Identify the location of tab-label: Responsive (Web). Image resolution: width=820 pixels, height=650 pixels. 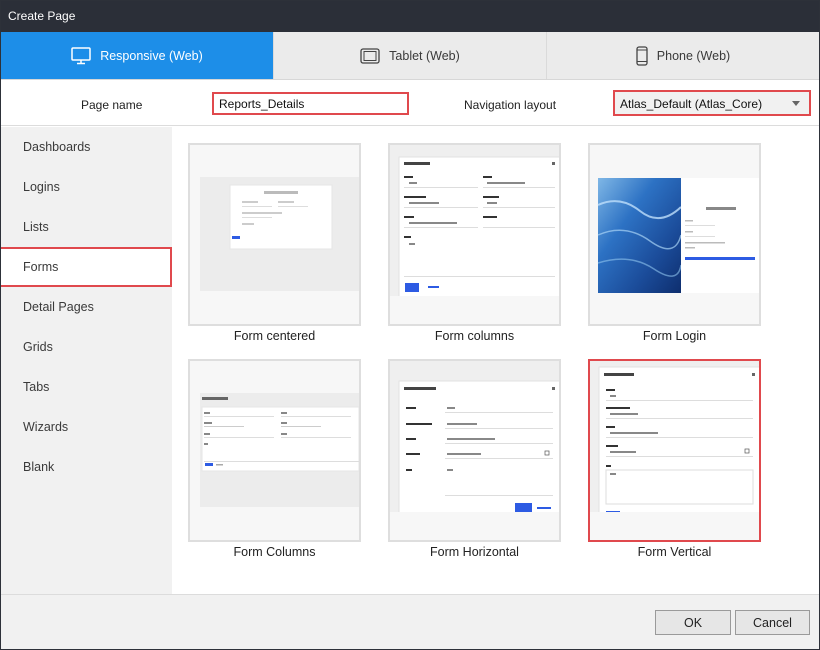
(151, 55).